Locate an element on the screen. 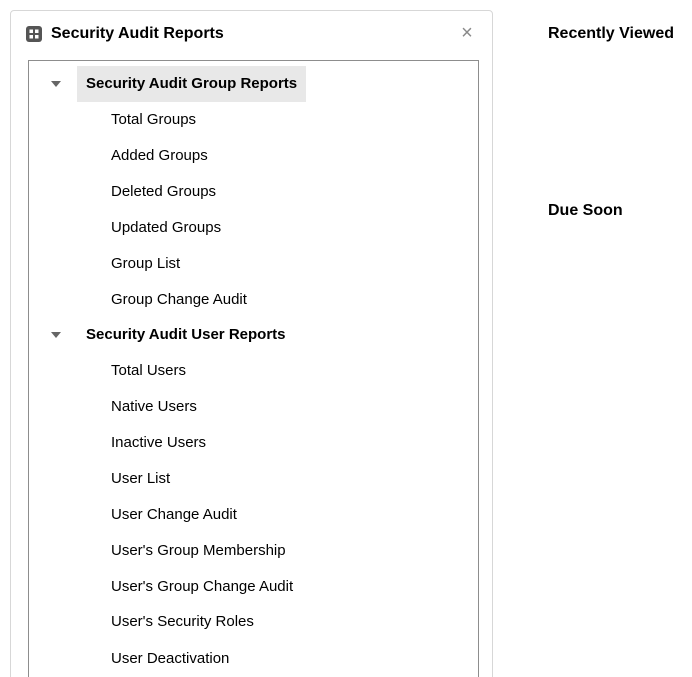 Image resolution: width=692 pixels, height=677 pixels. tree-item-user-list: User List is located at coordinates (140, 479).